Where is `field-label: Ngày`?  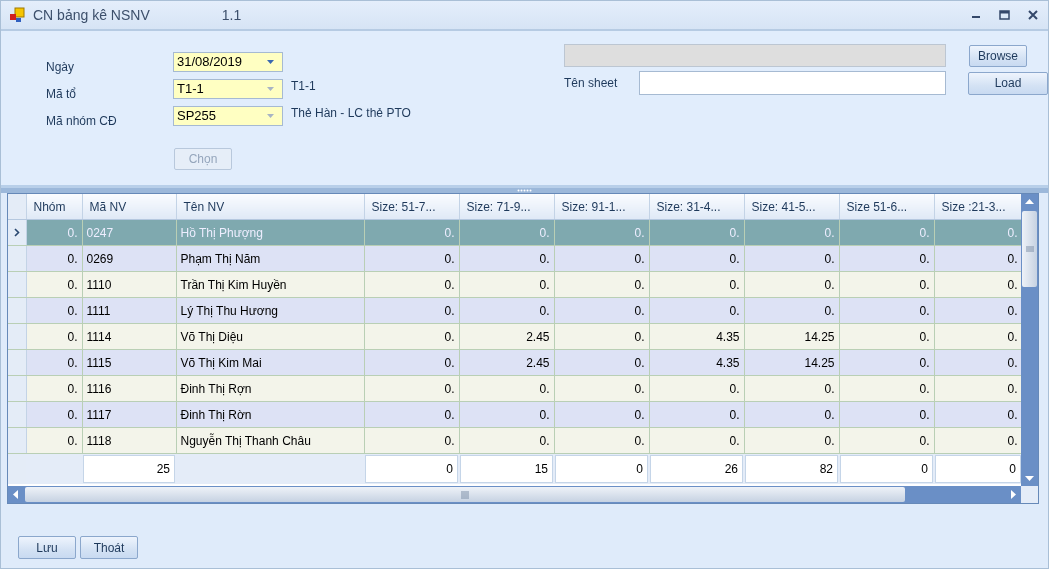
field-label: Ngày is located at coordinates (60, 66).